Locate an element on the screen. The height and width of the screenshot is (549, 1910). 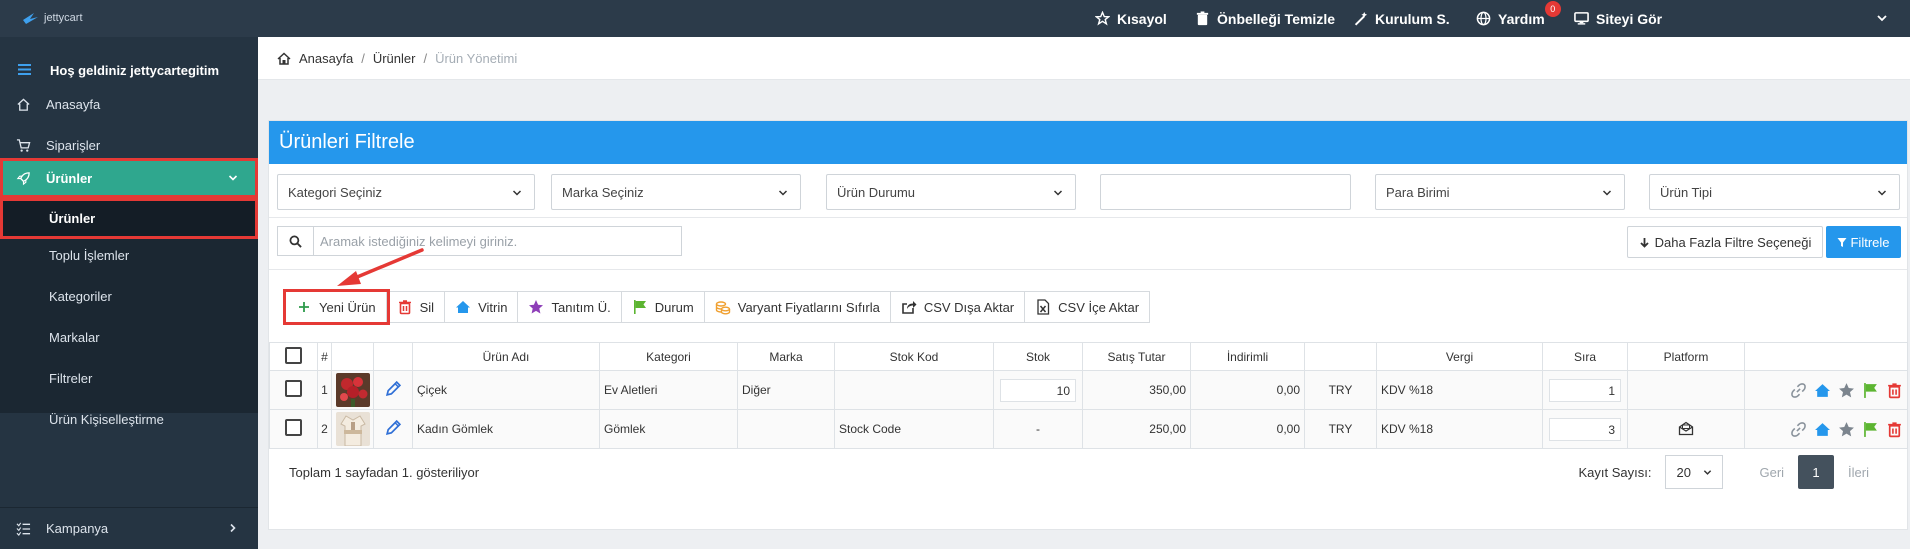
topbar-clear-cache: Önbelleği Temizle is located at coordinates (1265, 18).